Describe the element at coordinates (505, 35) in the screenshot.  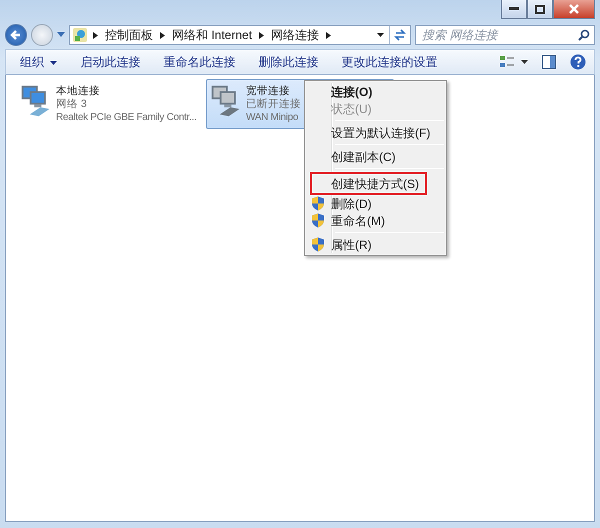
I see `search-field: 搜索 网络连接` at that location.